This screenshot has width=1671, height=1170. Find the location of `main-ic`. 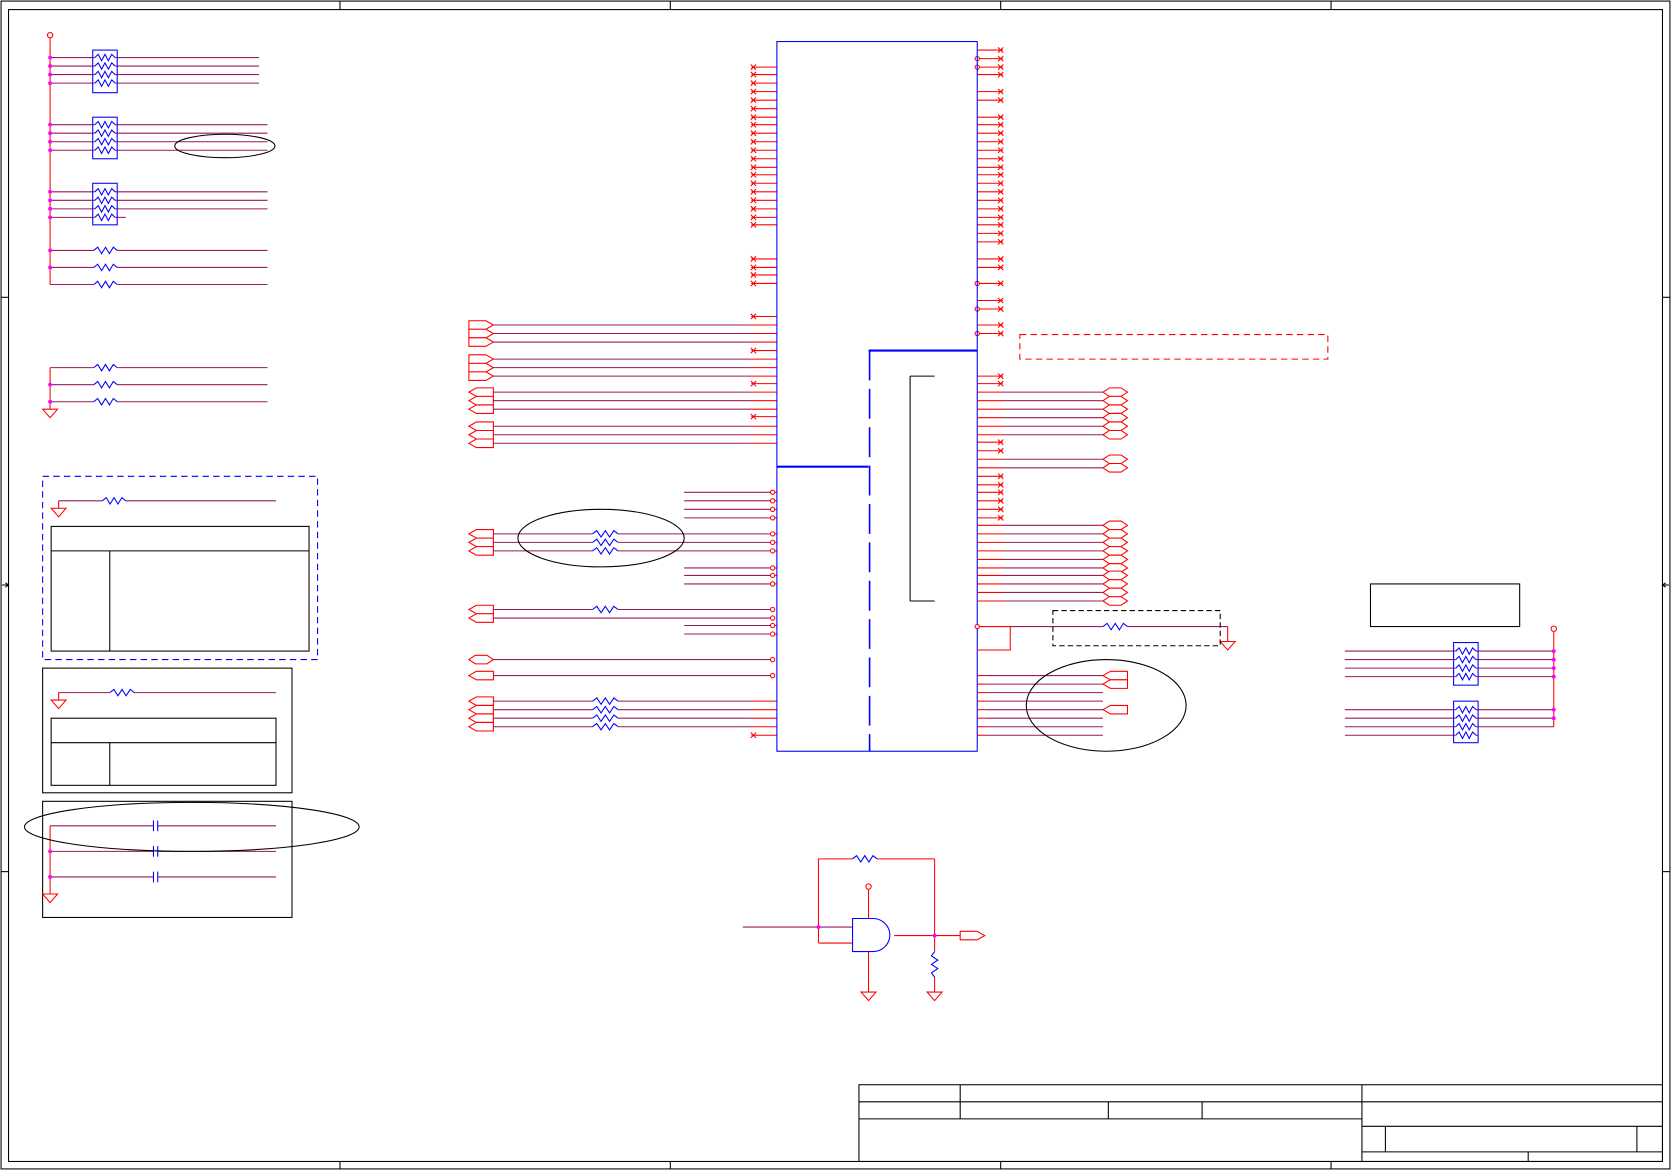

main-ic is located at coordinates (877, 396).